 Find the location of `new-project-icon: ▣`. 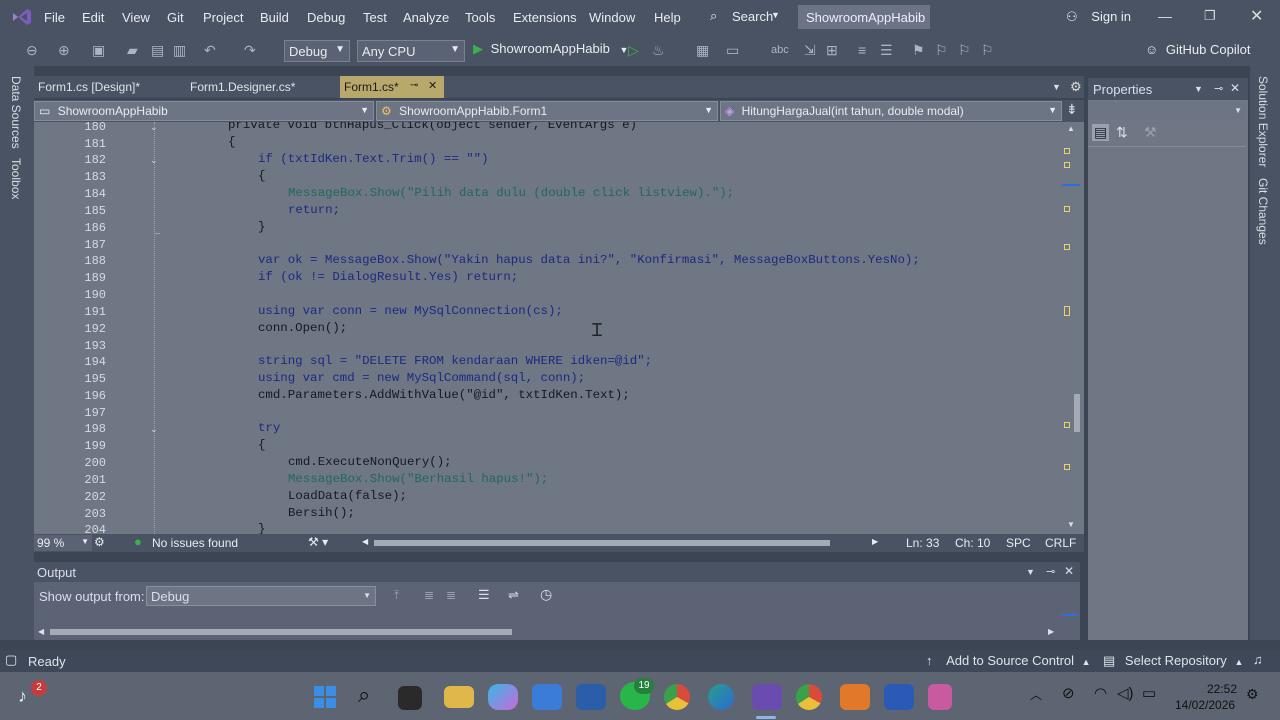

new-project-icon: ▣ is located at coordinates (98, 50).